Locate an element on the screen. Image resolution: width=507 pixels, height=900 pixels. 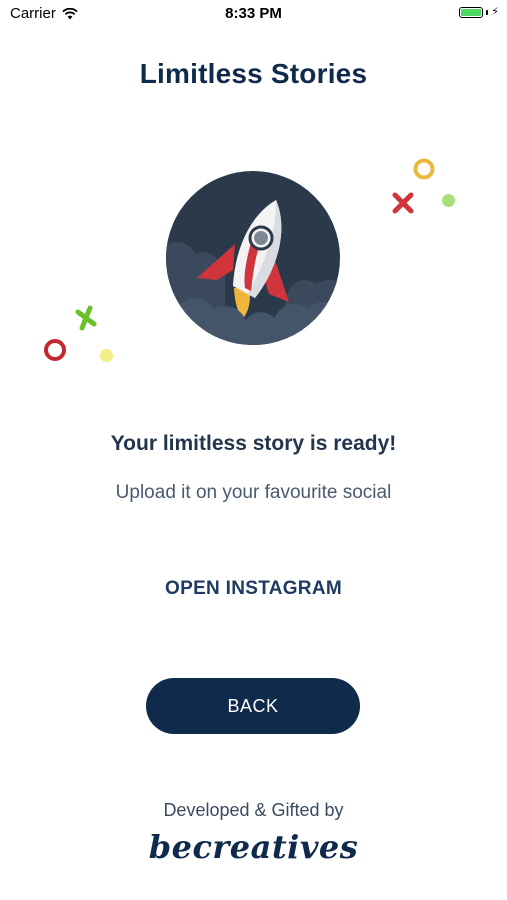
charging-bolt-icon: ⚡ is located at coordinates (495, 12).